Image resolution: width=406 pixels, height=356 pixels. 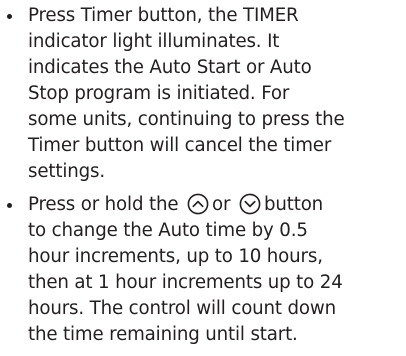 I want to click on text-segment: or, so click(x=221, y=204).